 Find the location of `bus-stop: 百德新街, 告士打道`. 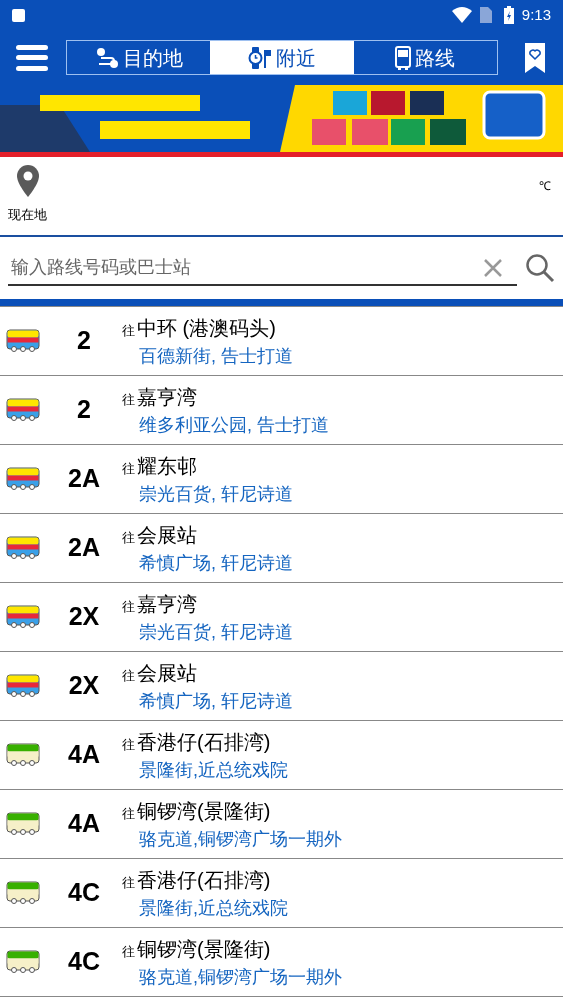

bus-stop: 百德新街, 告士打道 is located at coordinates (216, 356).